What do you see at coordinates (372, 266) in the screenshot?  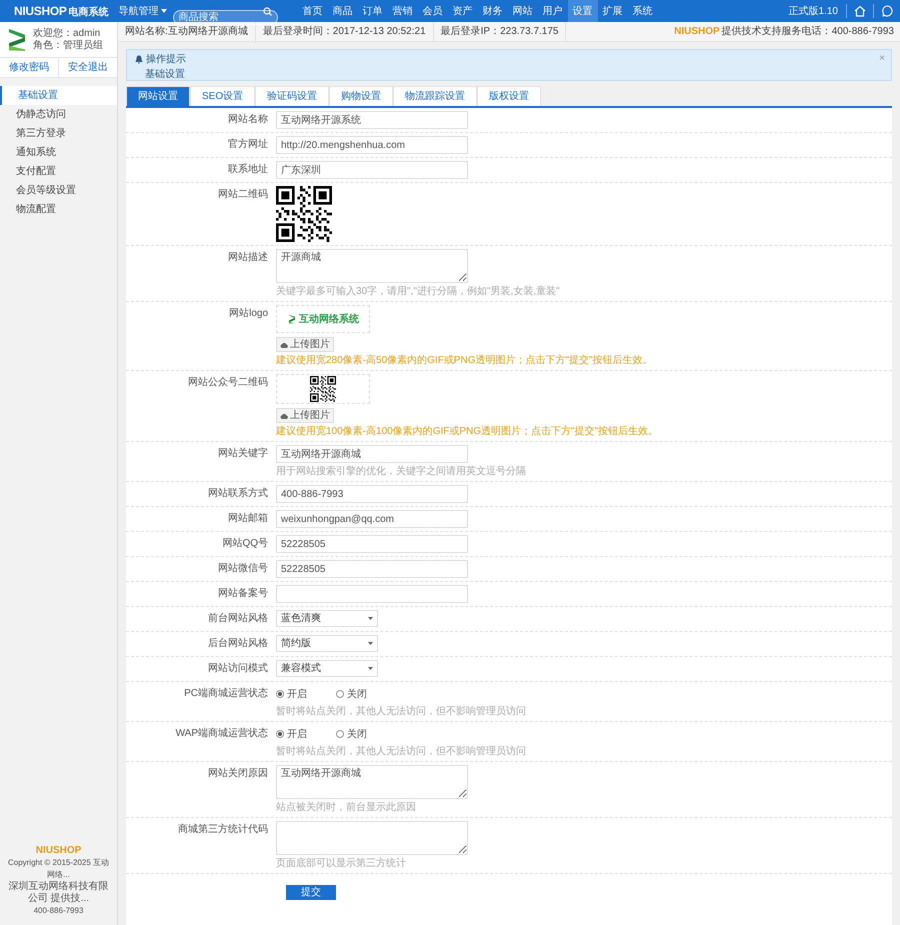 I see `text-area: 开源商城` at bounding box center [372, 266].